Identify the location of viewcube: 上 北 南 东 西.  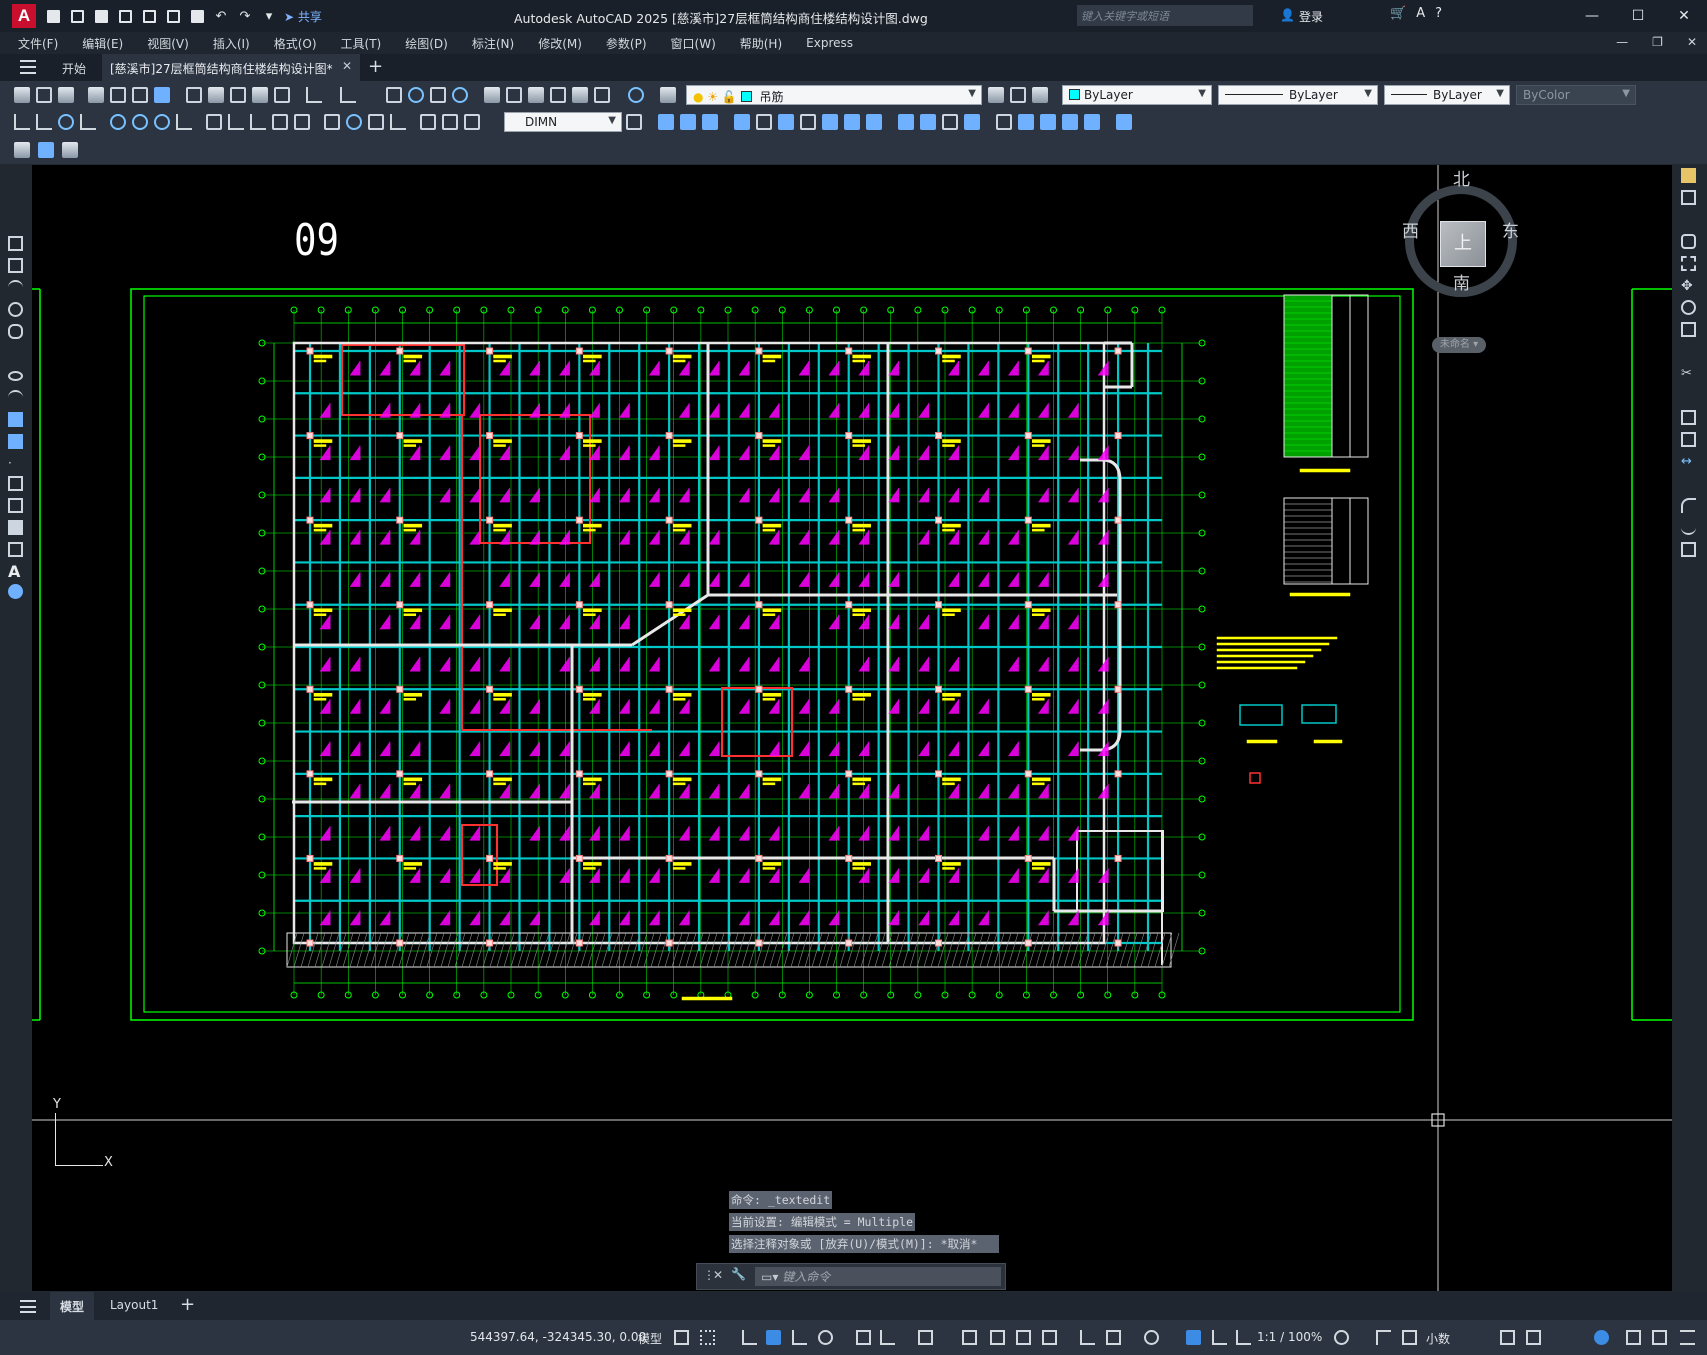
(1454, 250).